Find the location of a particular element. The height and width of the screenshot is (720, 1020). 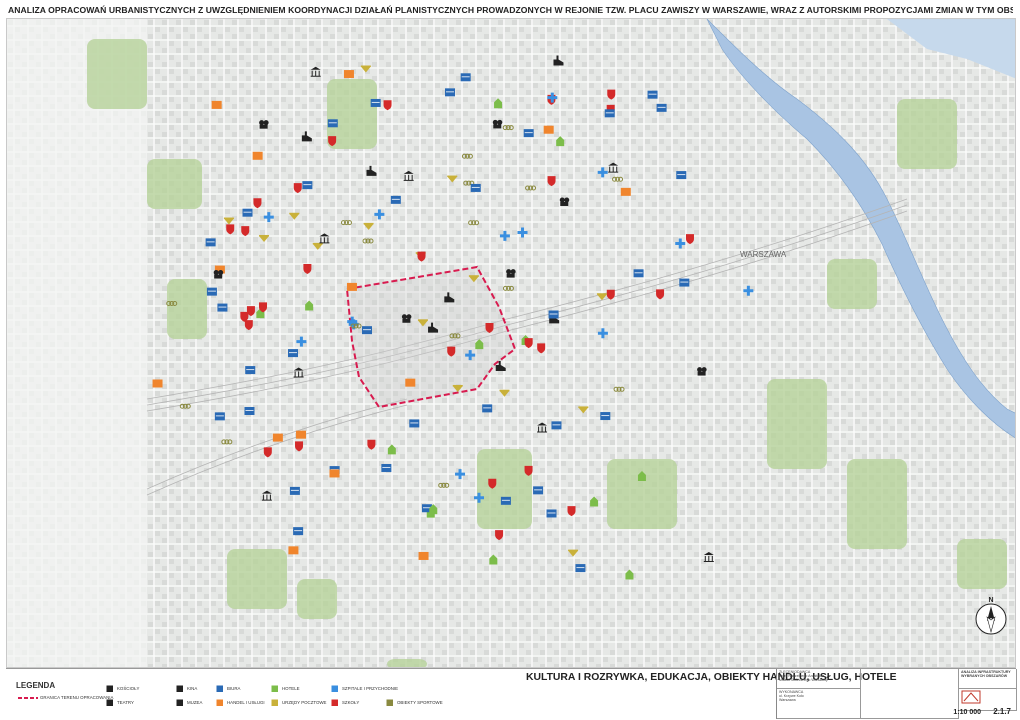

hotel-icon is located at coordinates (274, 688).